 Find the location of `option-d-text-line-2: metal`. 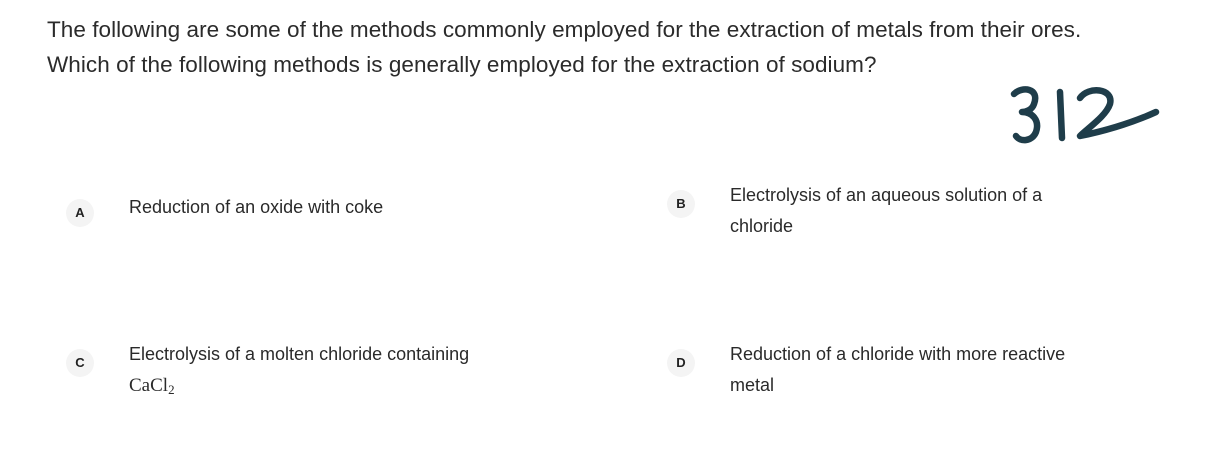

option-d-text-line-2: metal is located at coordinates (752, 385).